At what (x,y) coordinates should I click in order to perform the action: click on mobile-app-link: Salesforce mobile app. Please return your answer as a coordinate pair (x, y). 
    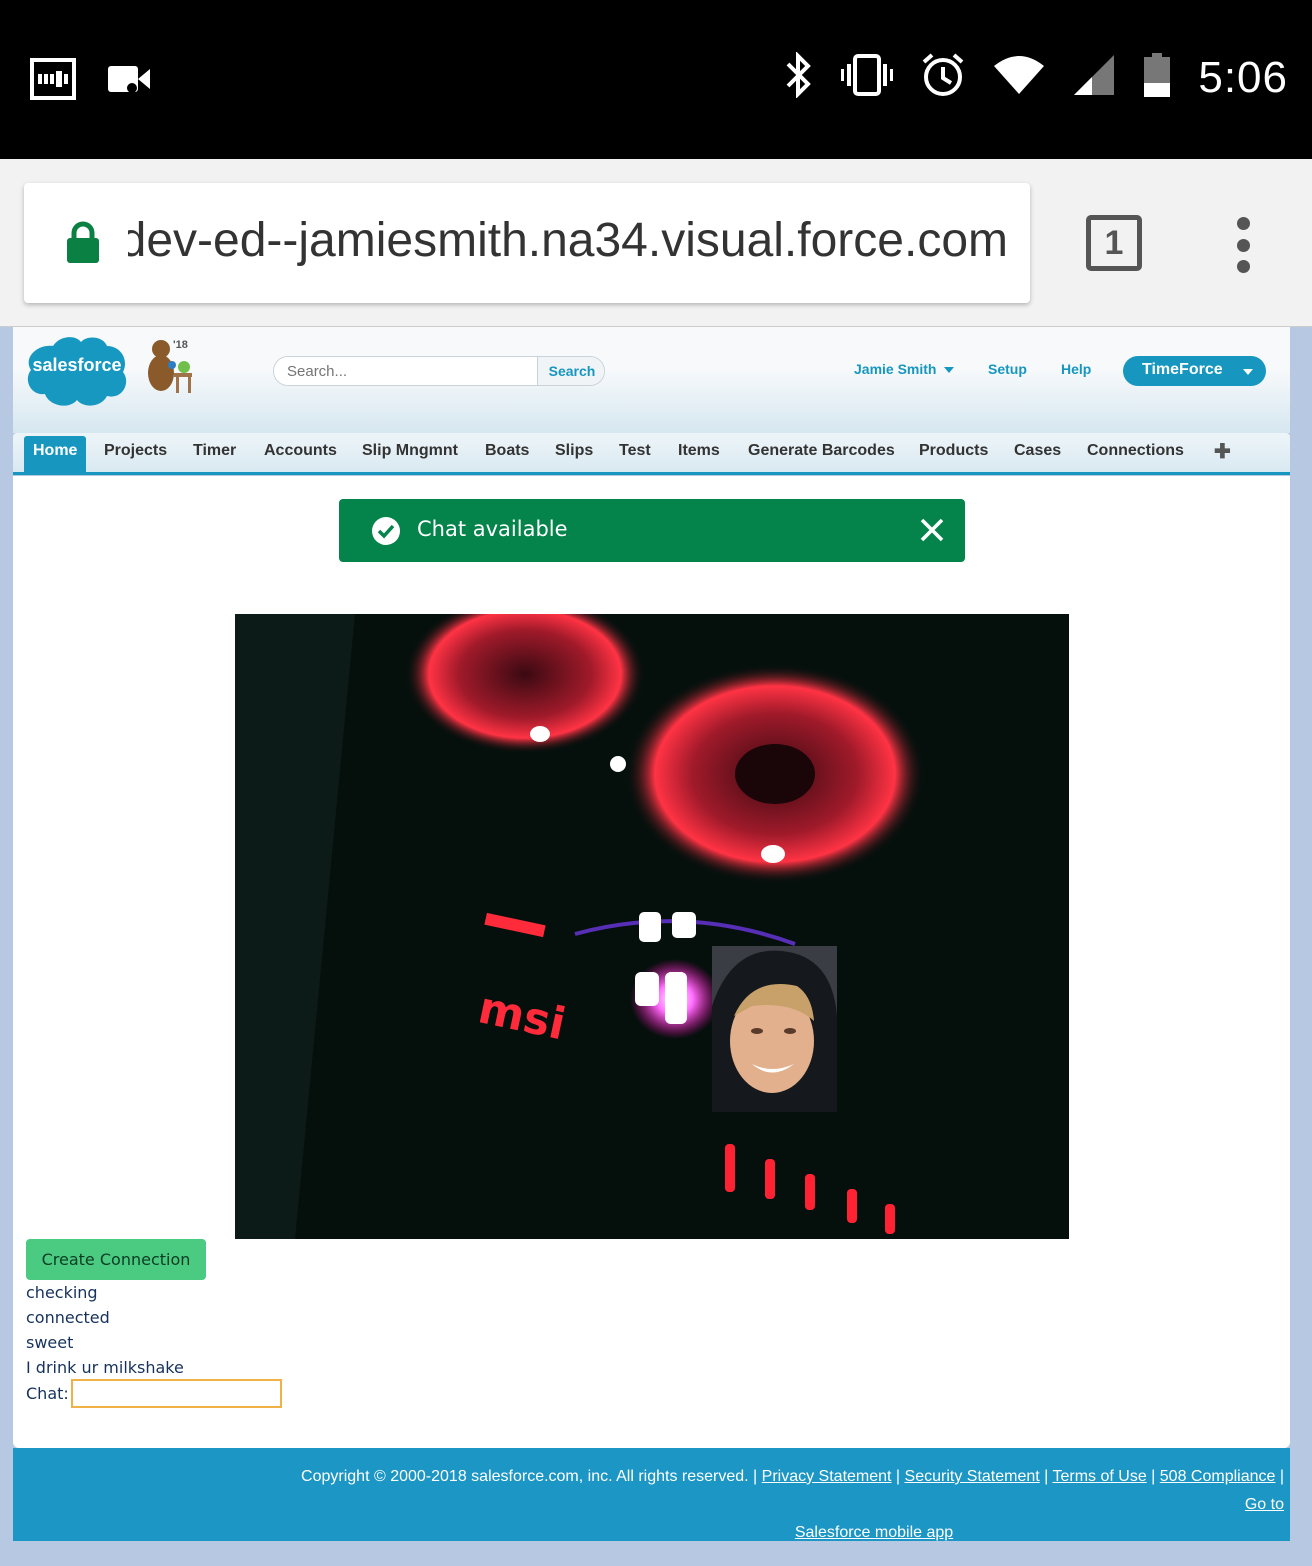
    Looking at the image, I should click on (874, 1532).